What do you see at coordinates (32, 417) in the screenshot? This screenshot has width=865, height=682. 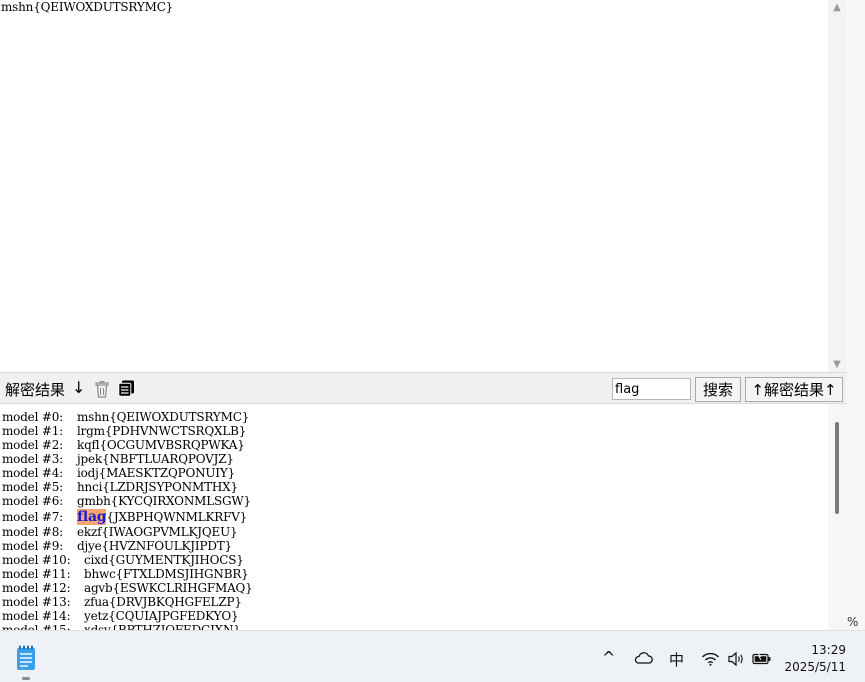 I see `result-model-label: model #0:` at bounding box center [32, 417].